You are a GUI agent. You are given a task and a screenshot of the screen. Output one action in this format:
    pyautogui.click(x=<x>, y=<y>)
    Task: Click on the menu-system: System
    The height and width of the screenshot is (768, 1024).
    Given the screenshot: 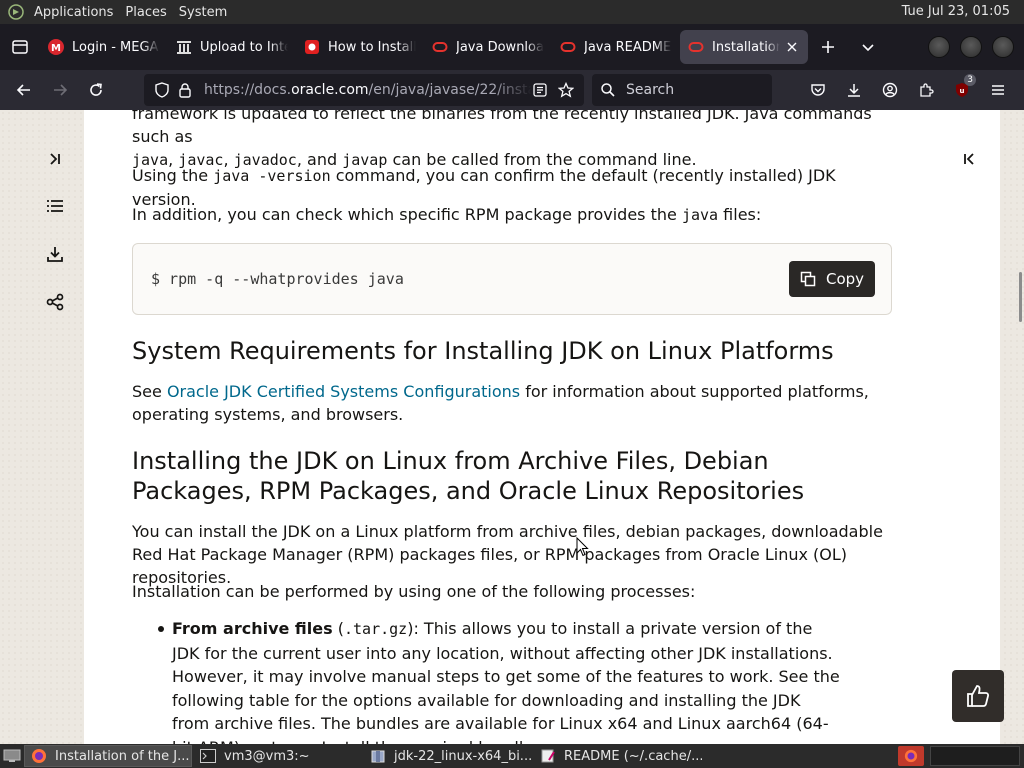 What is the action you would take?
    pyautogui.click(x=203, y=12)
    